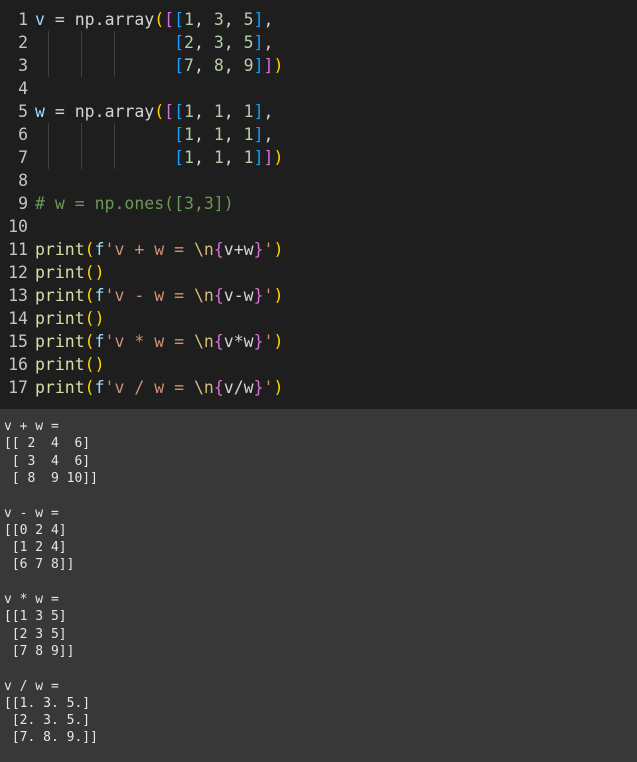 The image size is (637, 762). I want to click on code-token: 9, so click(248, 65).